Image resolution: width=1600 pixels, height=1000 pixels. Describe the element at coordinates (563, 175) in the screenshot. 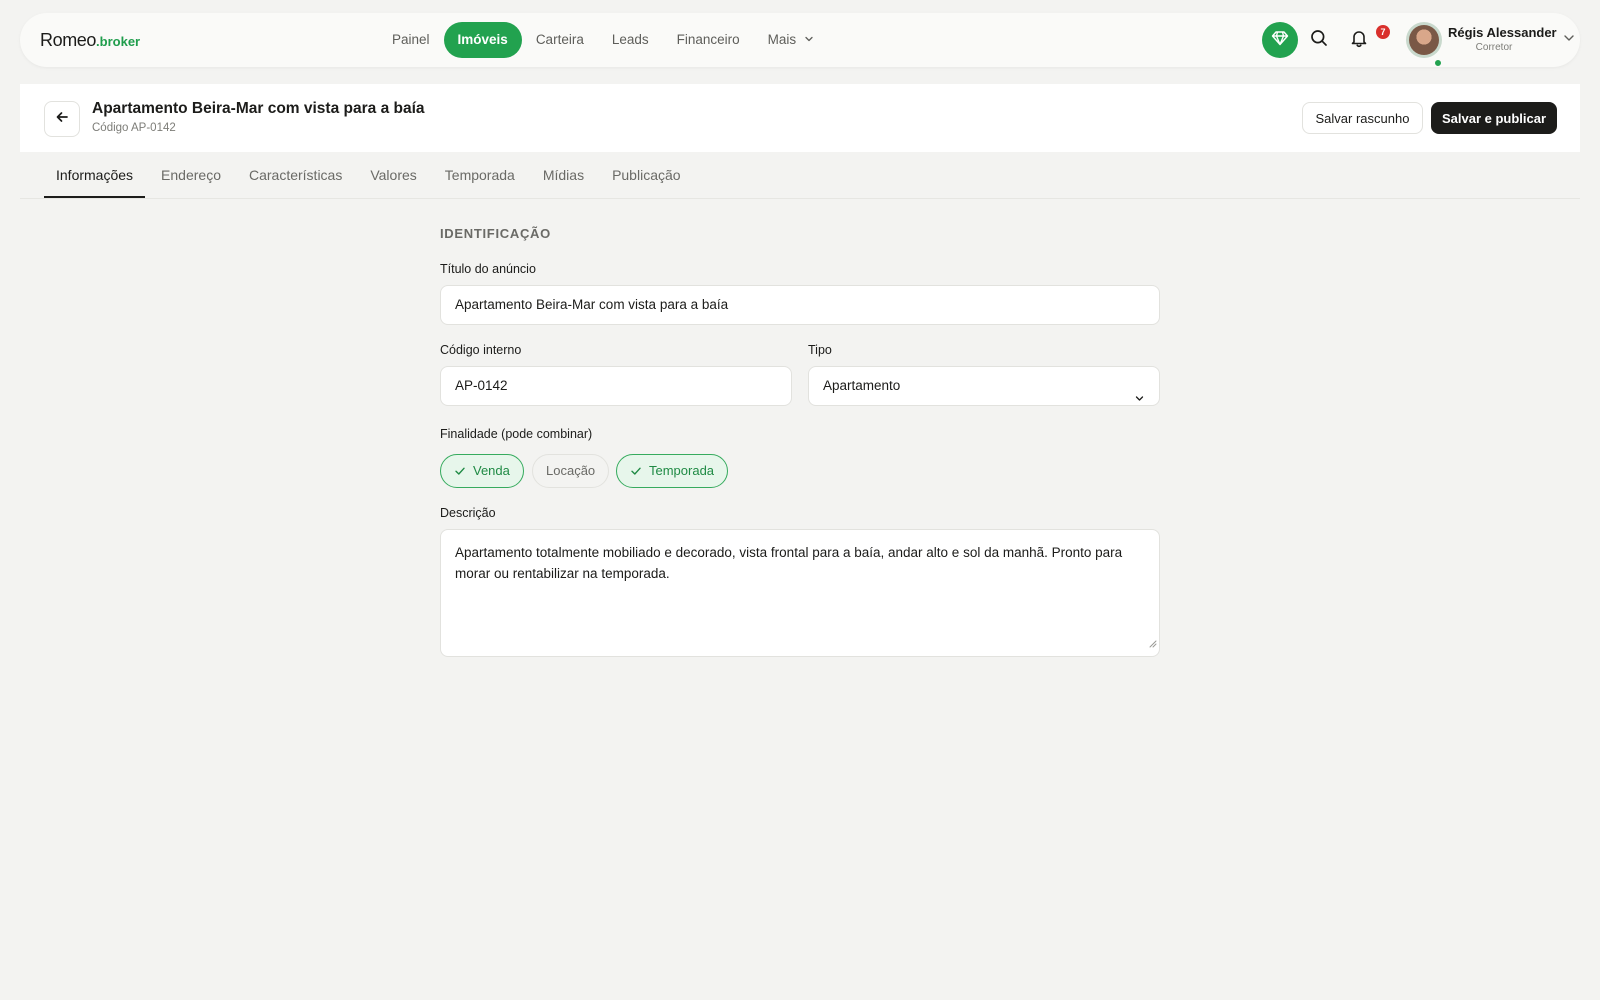

I see `tab-midias: Mídias` at that location.